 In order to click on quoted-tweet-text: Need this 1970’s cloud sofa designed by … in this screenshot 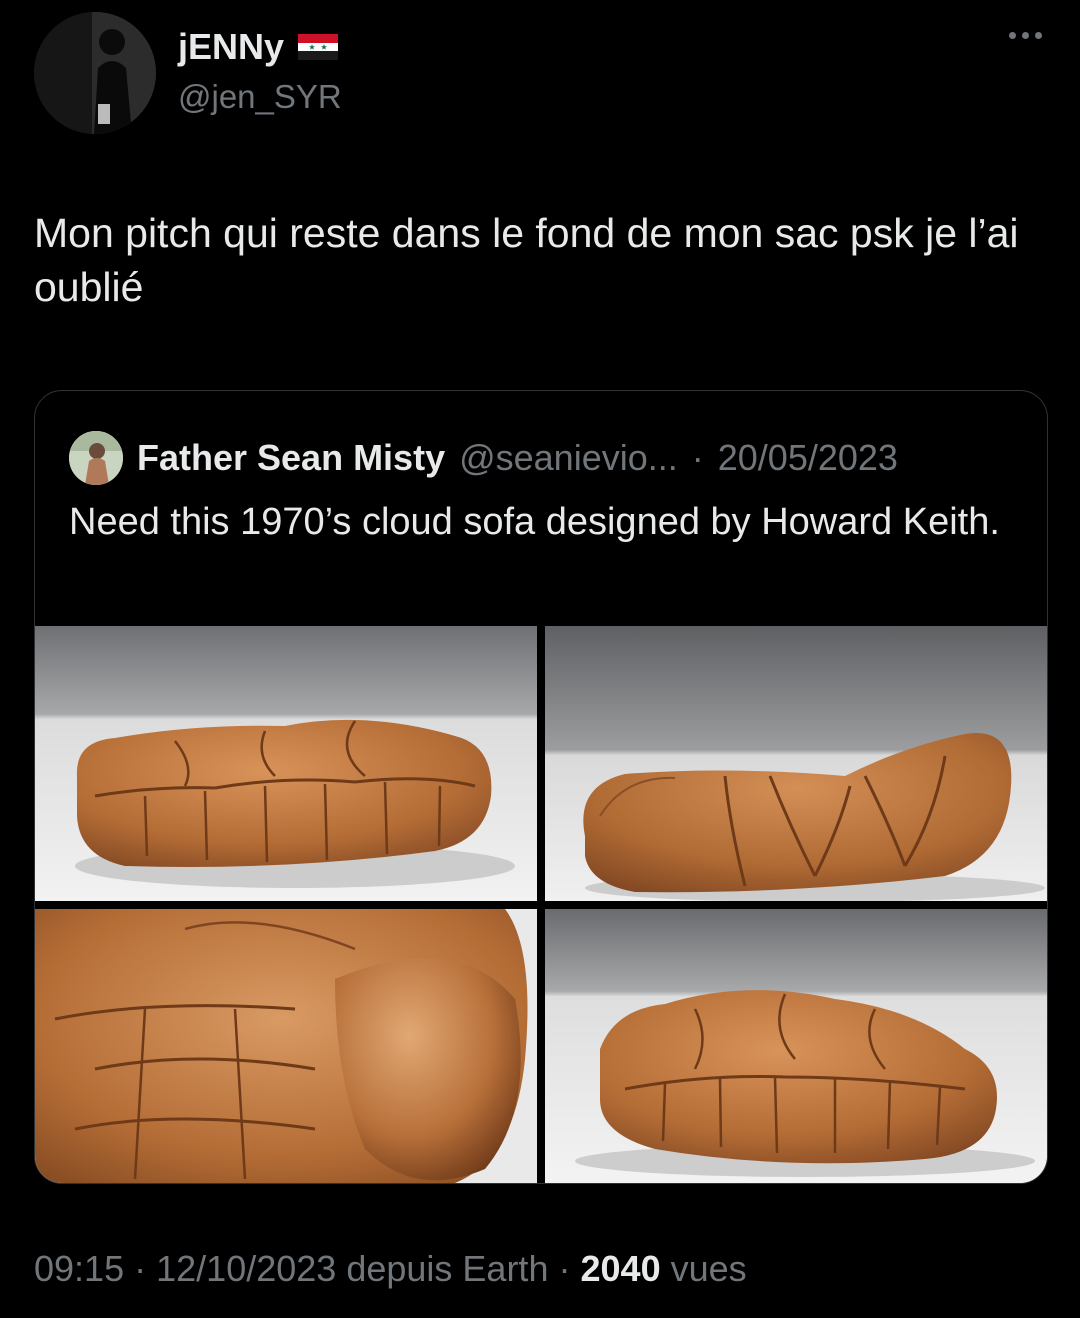, I will do `click(534, 522)`.